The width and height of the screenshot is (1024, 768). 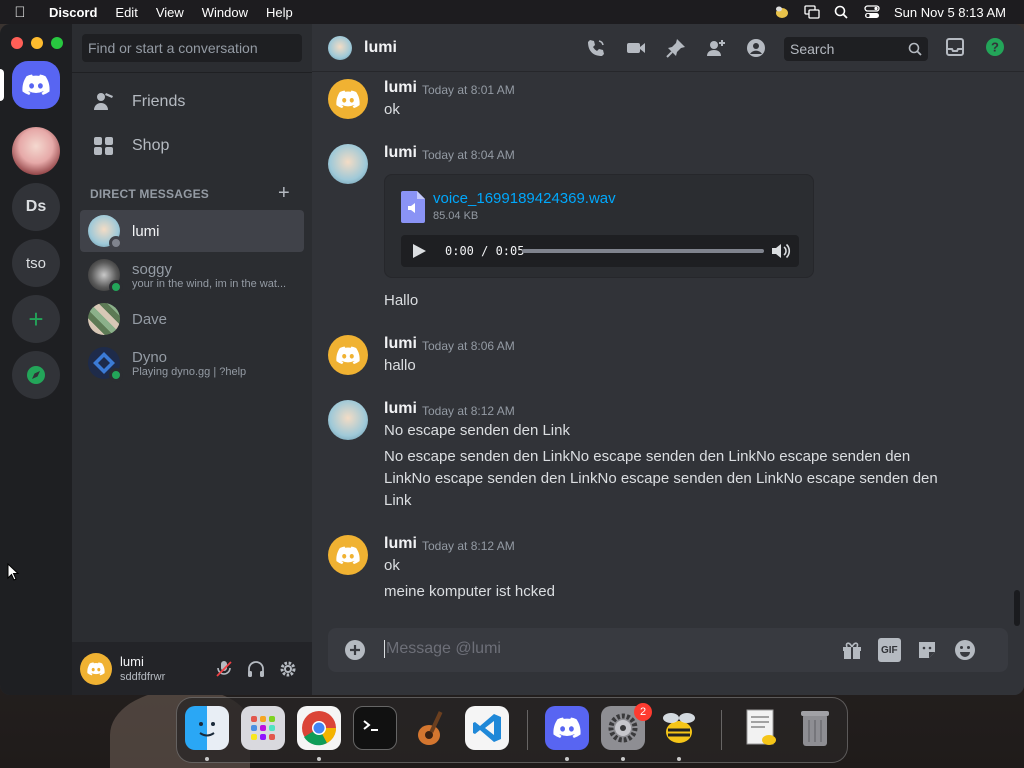 I want to click on terminal-icon, so click(x=375, y=728).